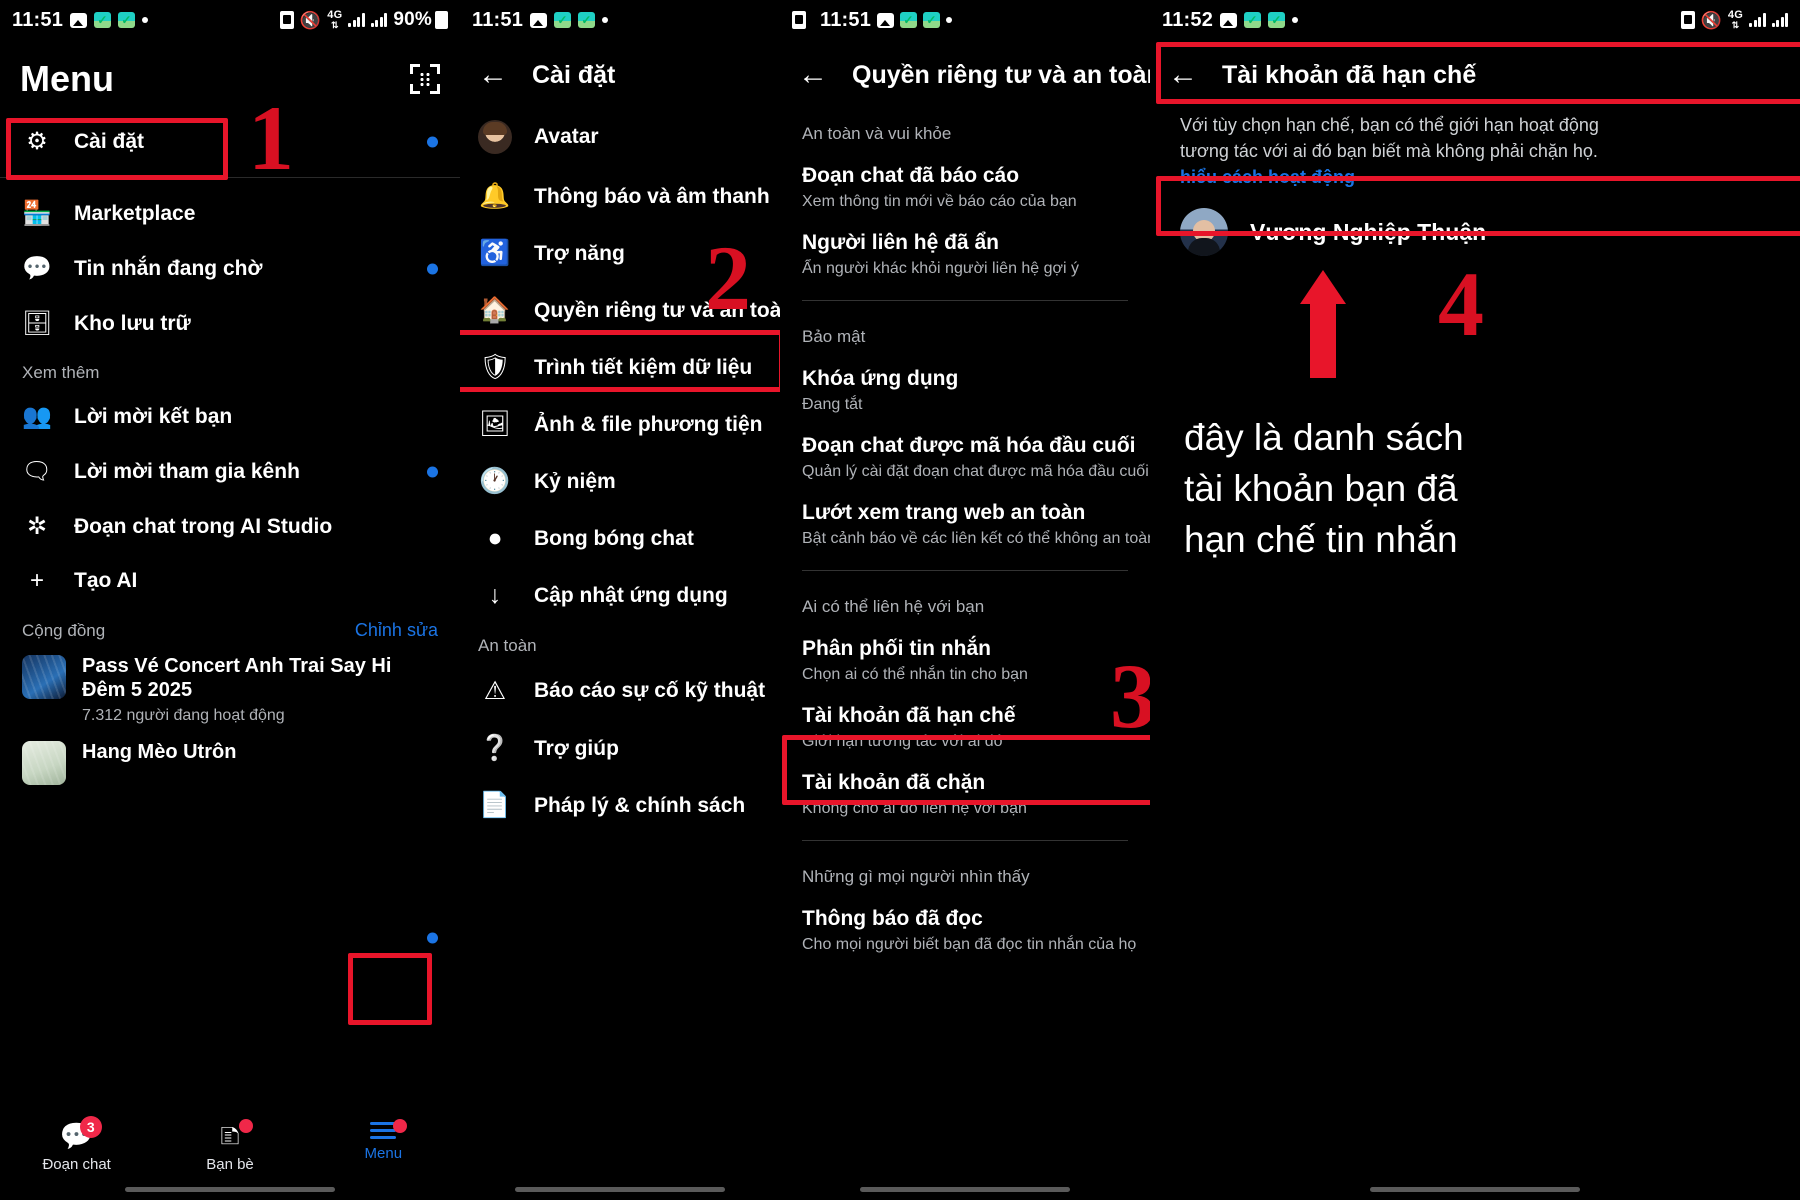 The width and height of the screenshot is (1800, 1200). What do you see at coordinates (902, 741) in the screenshot?
I see `item-subtitle: Giới hạn tương tác với ai đó` at bounding box center [902, 741].